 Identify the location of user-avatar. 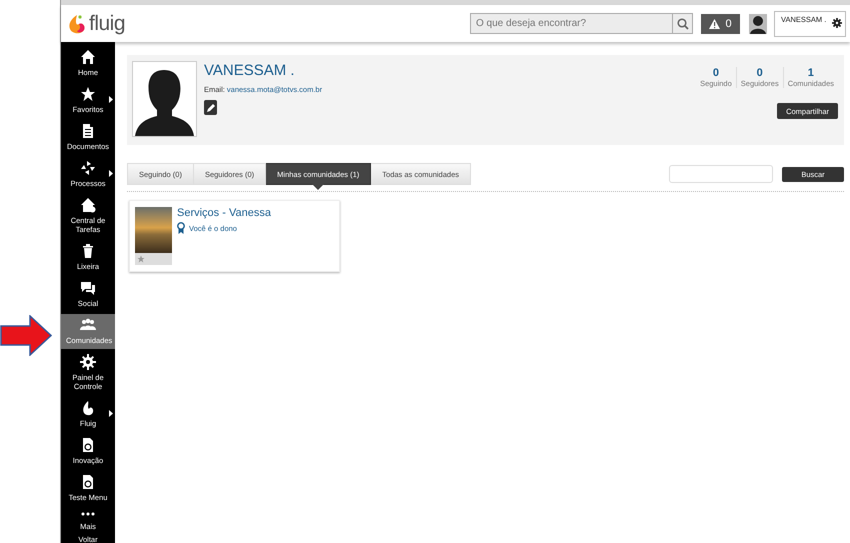
(758, 24).